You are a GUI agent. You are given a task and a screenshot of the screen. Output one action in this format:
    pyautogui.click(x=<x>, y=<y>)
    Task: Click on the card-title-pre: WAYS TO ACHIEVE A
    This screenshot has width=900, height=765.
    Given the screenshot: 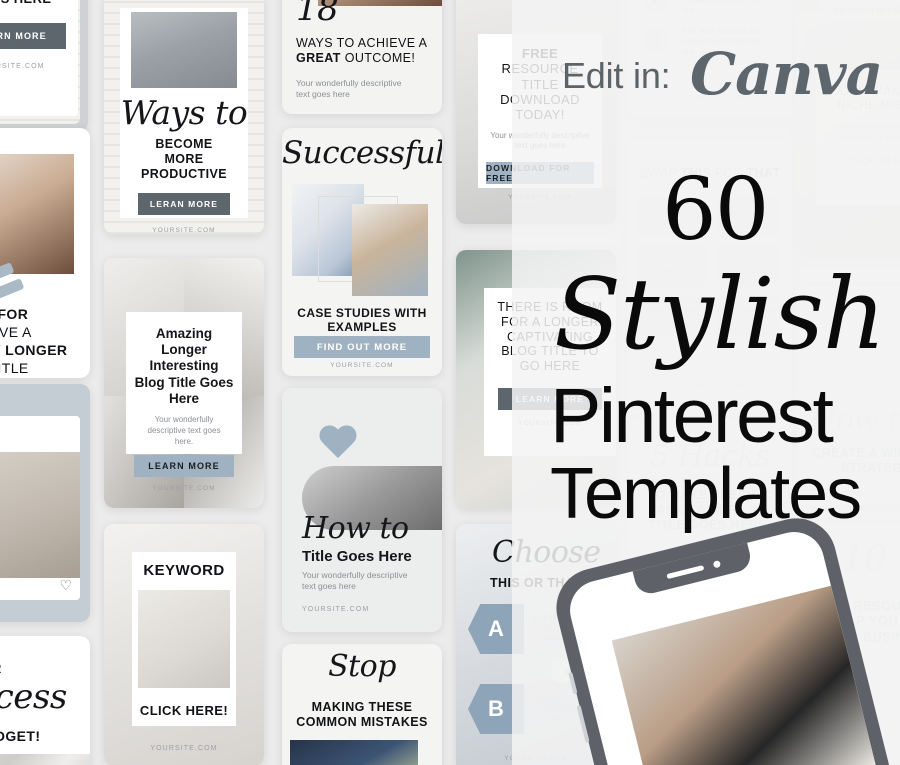 What is the action you would take?
    pyautogui.click(x=361, y=43)
    